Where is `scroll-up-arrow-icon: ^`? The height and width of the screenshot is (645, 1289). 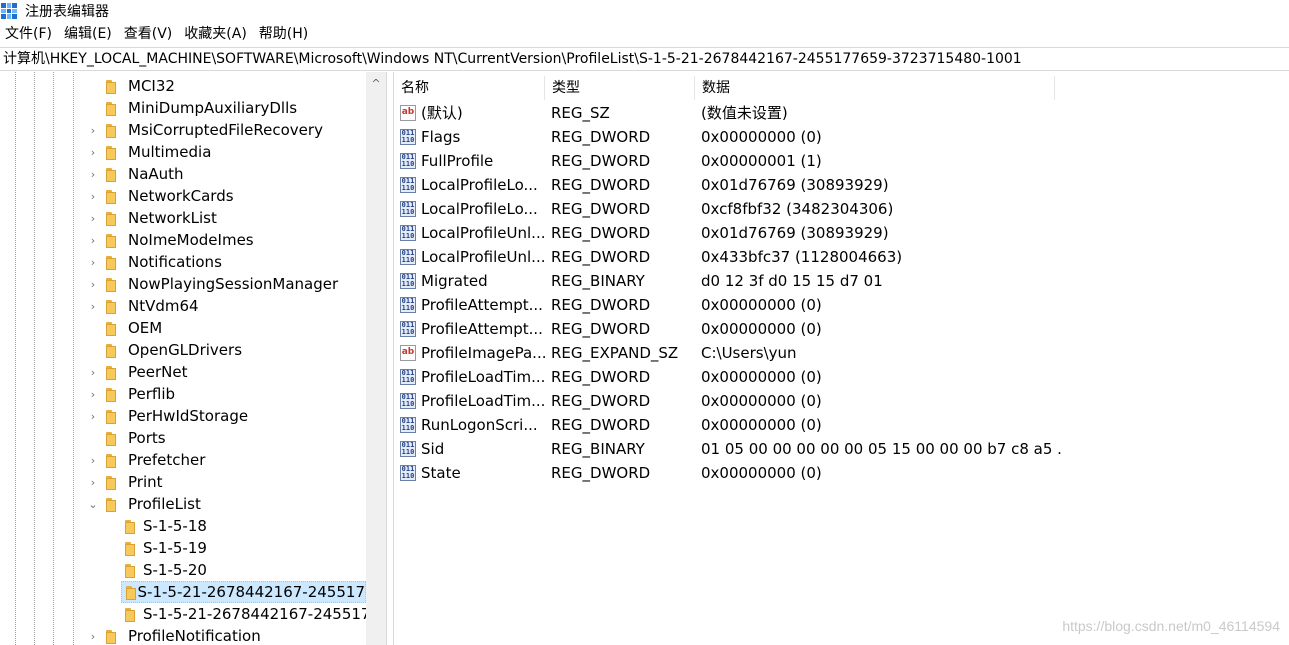 scroll-up-arrow-icon: ^ is located at coordinates (376, 83).